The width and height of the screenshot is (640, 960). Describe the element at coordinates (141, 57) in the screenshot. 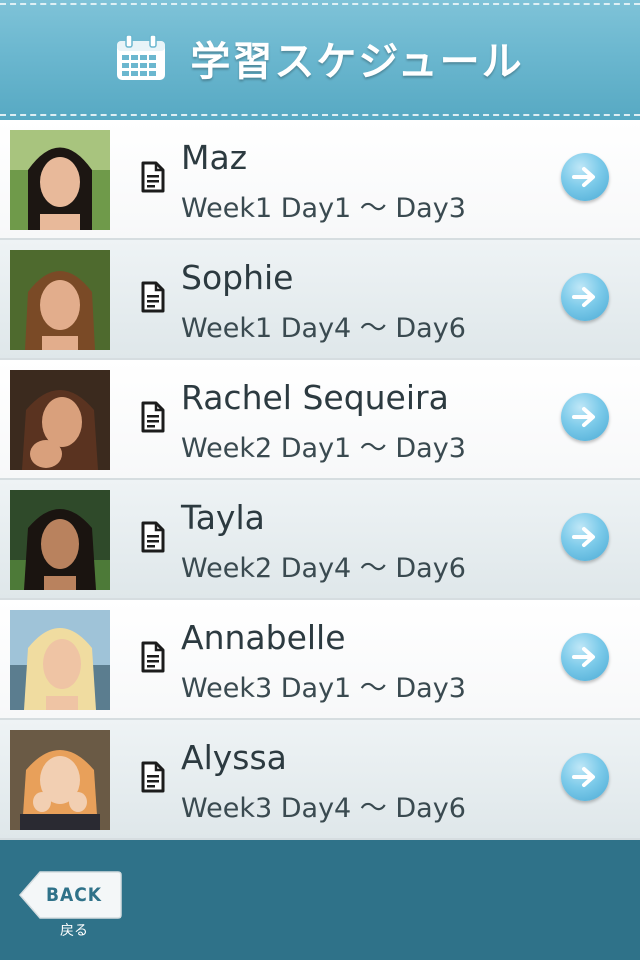

I see `calendar-icon` at that location.